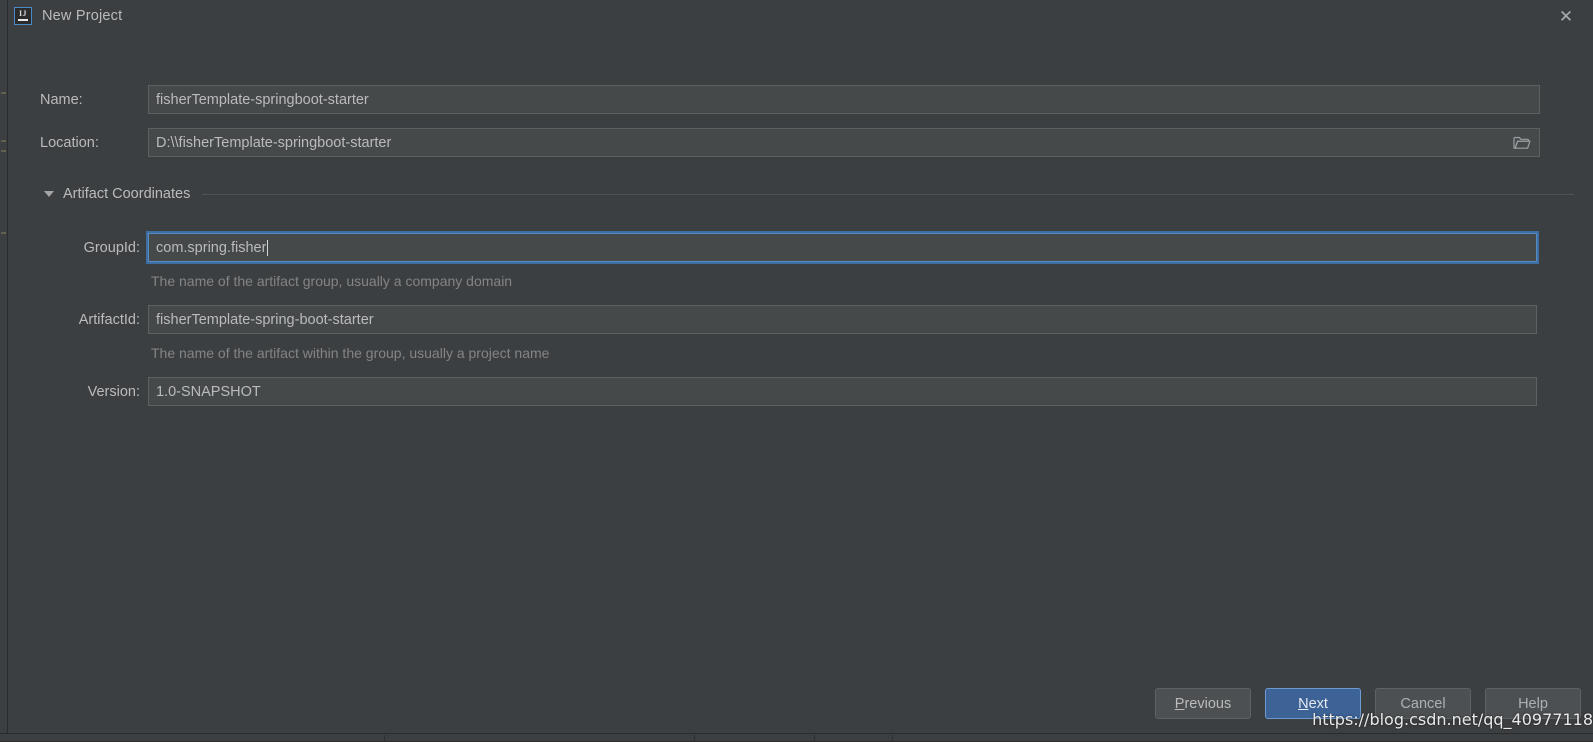 Image resolution: width=1593 pixels, height=742 pixels. I want to click on location-input-value: D:\\fisherTemplate-springboot-starter, so click(273, 143).